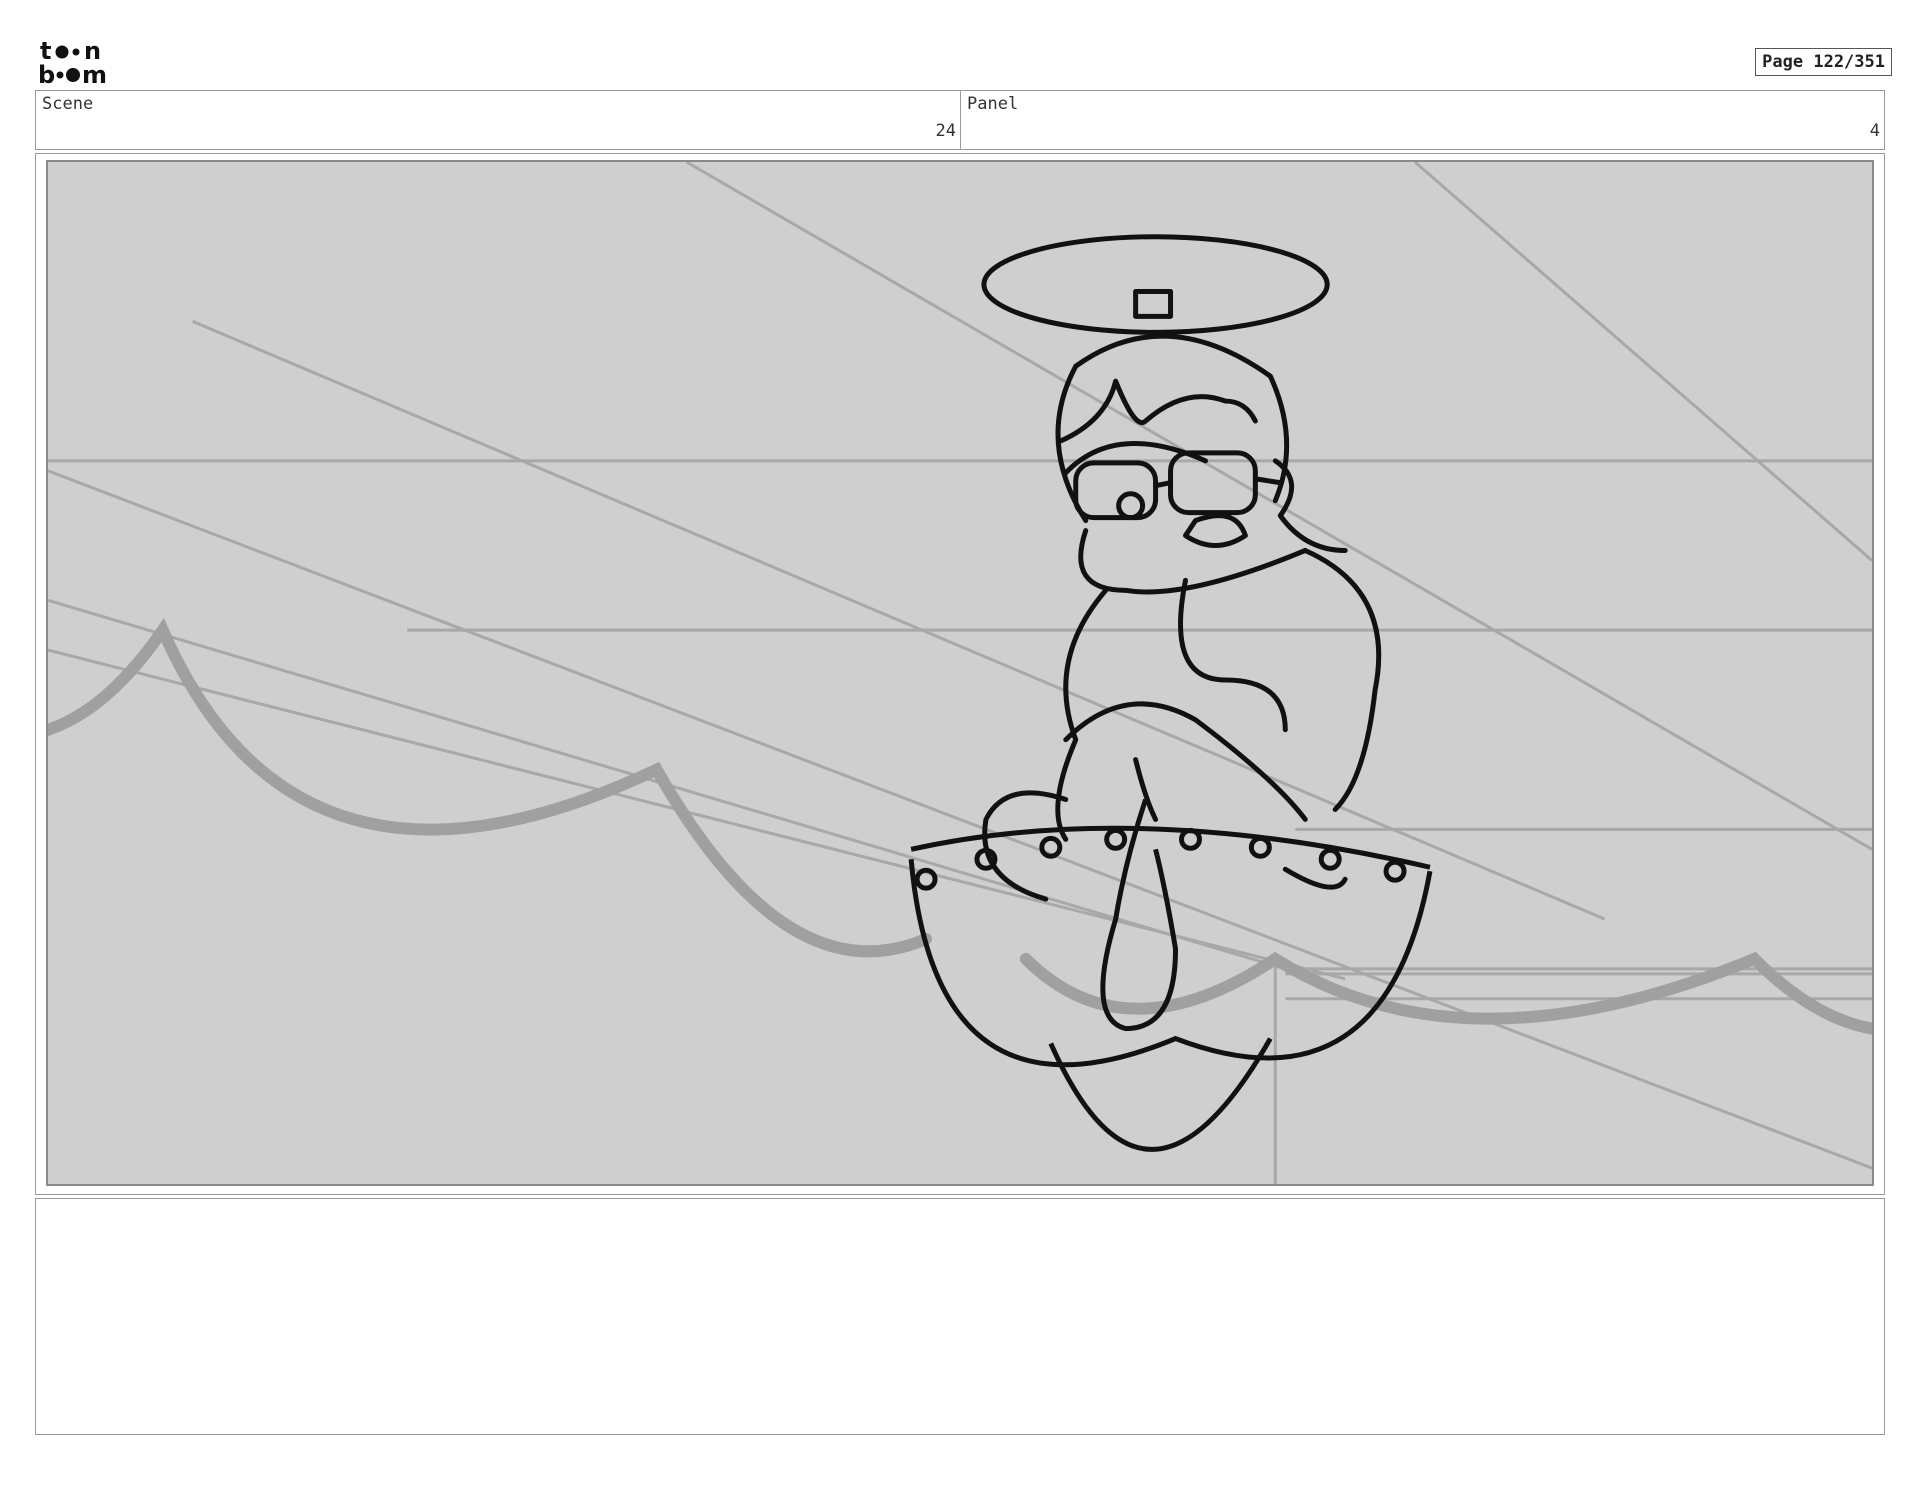 This screenshot has width=1920, height=1486. I want to click on panel-label: Panel, so click(993, 104).